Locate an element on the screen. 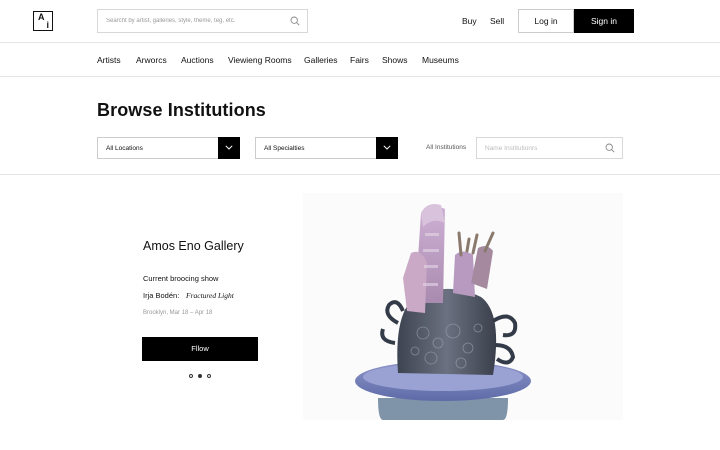  nav-item-auctions: Auctions is located at coordinates (197, 60).